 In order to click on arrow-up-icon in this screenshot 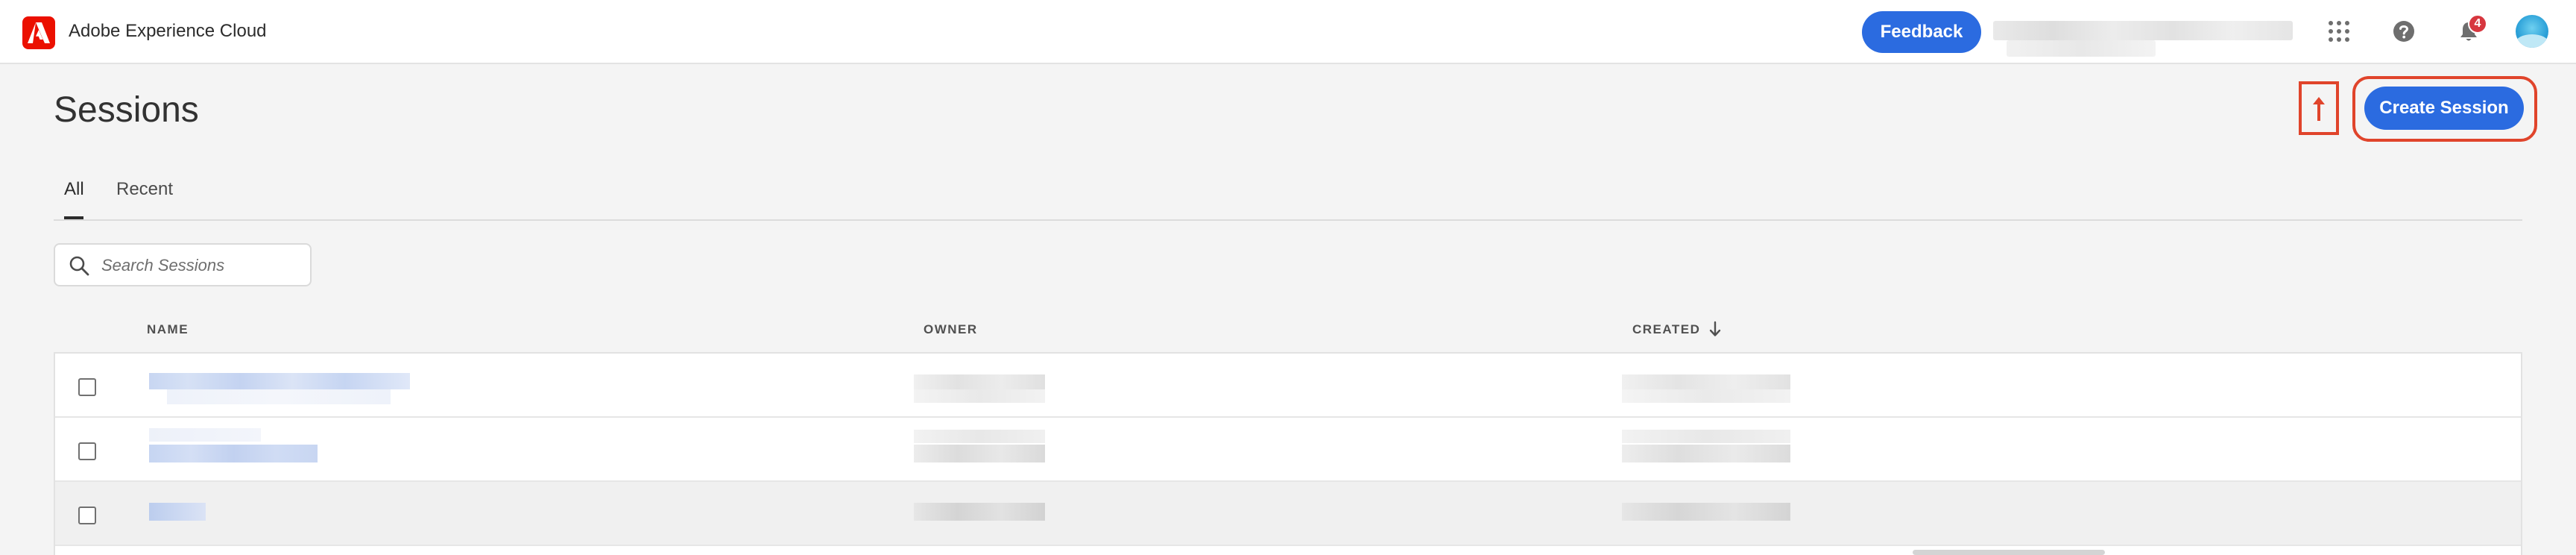, I will do `click(2318, 111)`.